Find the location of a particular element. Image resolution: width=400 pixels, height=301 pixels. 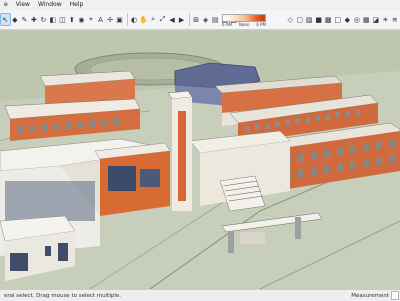

select-tool-button: ↖ is located at coordinates (5, 19).